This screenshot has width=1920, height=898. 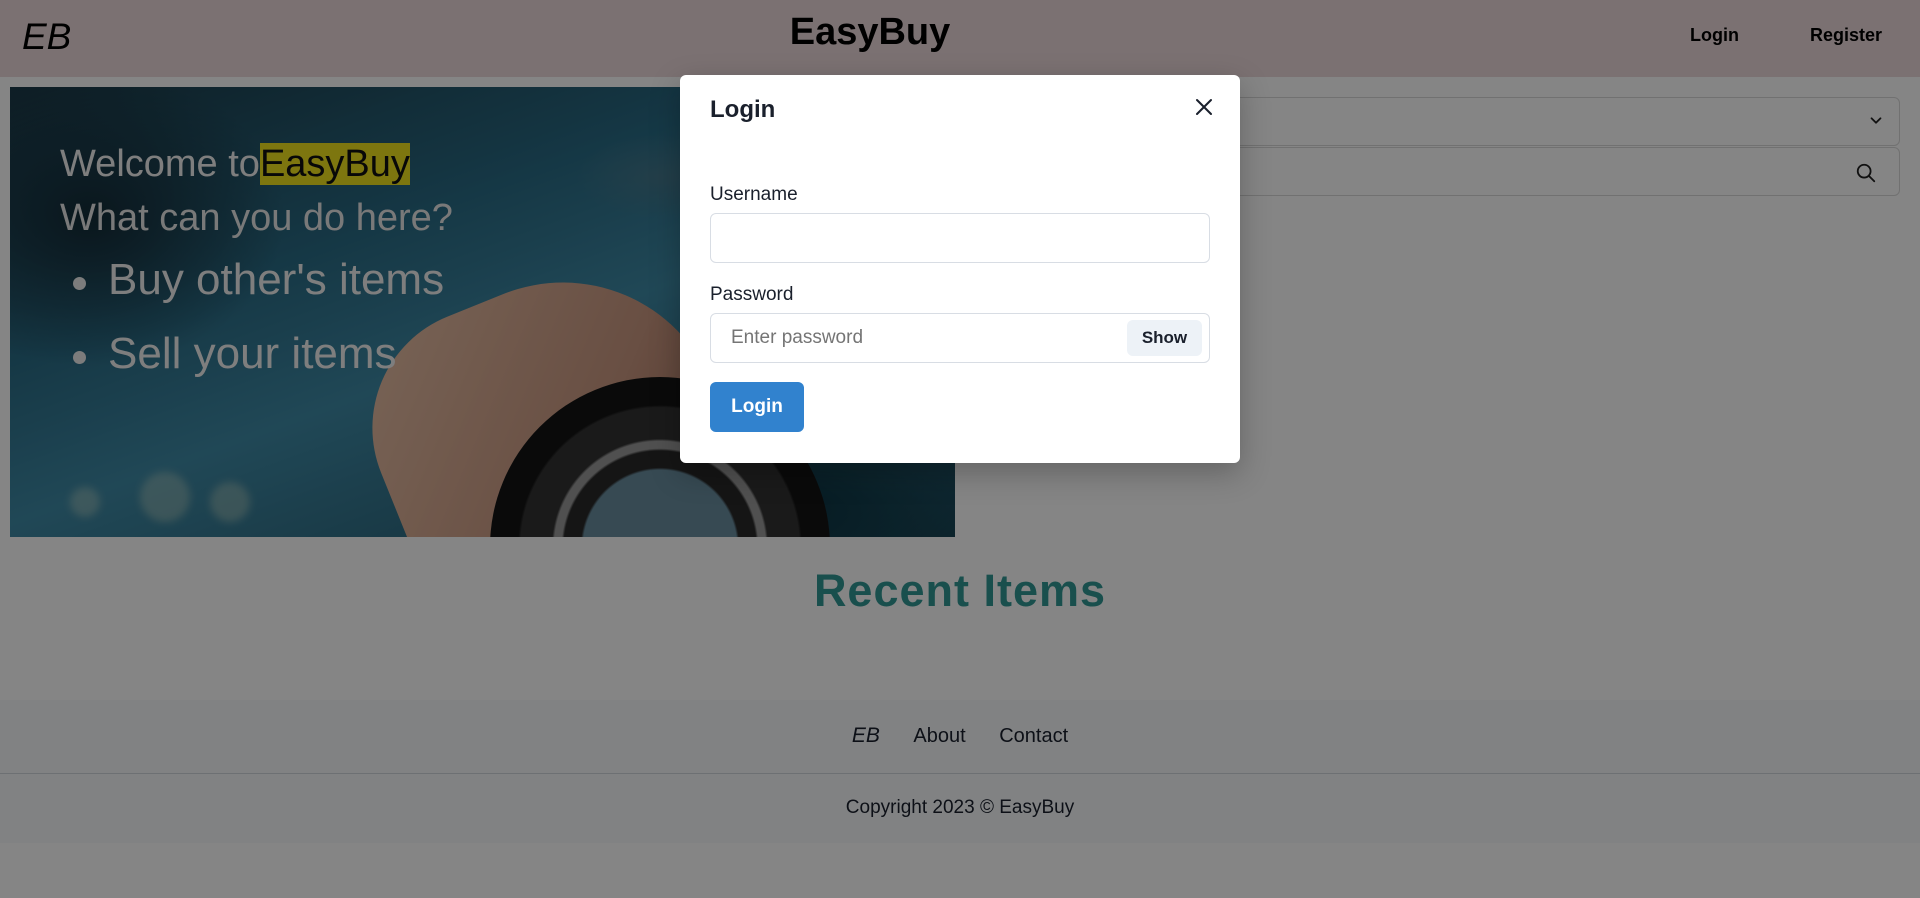 I want to click on password-label: Password, so click(x=752, y=294).